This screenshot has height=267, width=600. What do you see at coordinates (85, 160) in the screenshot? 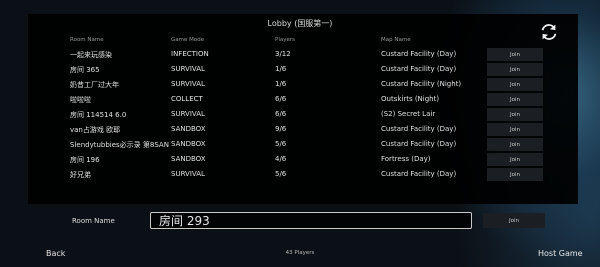
I see `room-name: 房间 196` at bounding box center [85, 160].